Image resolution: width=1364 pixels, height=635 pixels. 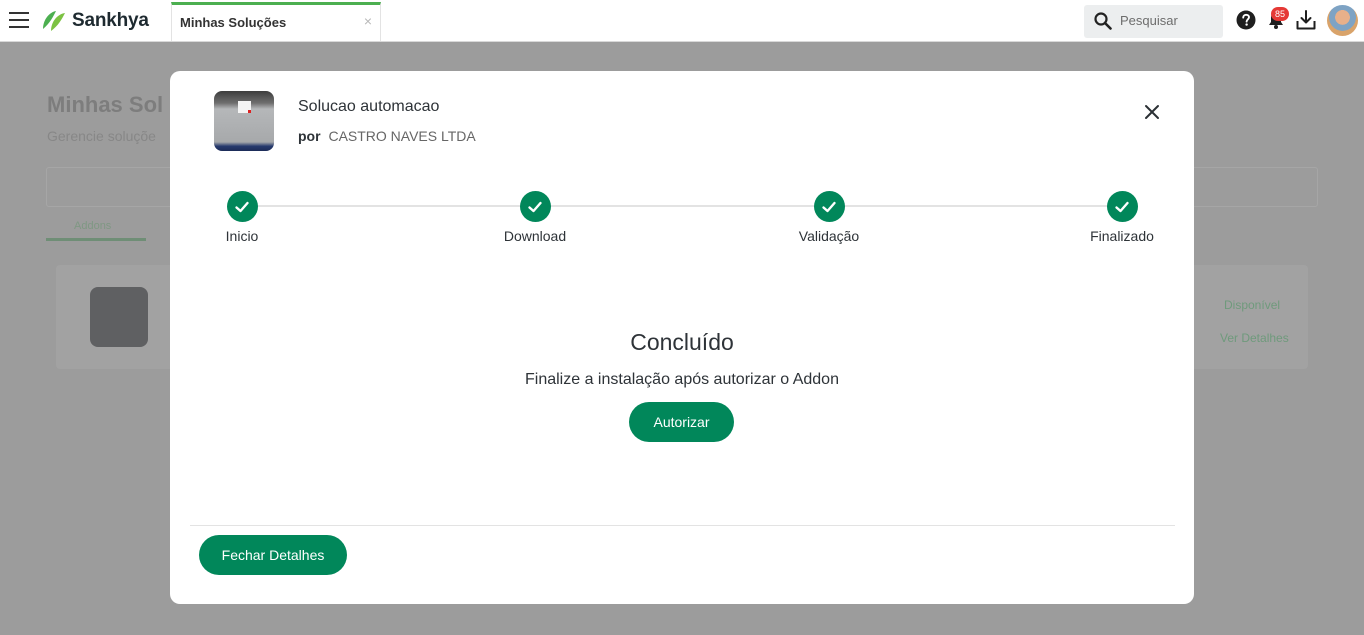 I want to click on stepper-track, so click(x=682, y=206).